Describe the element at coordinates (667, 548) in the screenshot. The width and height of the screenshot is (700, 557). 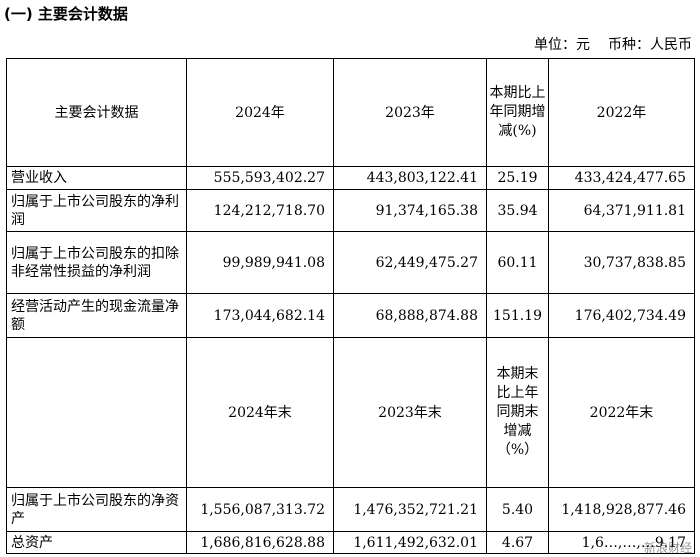
I see `watermark: 新浪财经` at that location.